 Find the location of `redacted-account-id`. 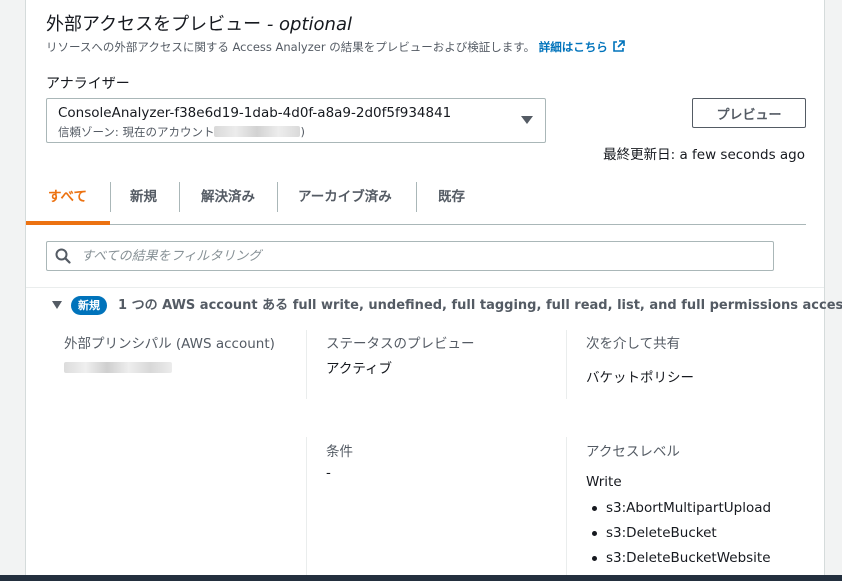

redacted-account-id is located at coordinates (257, 131).